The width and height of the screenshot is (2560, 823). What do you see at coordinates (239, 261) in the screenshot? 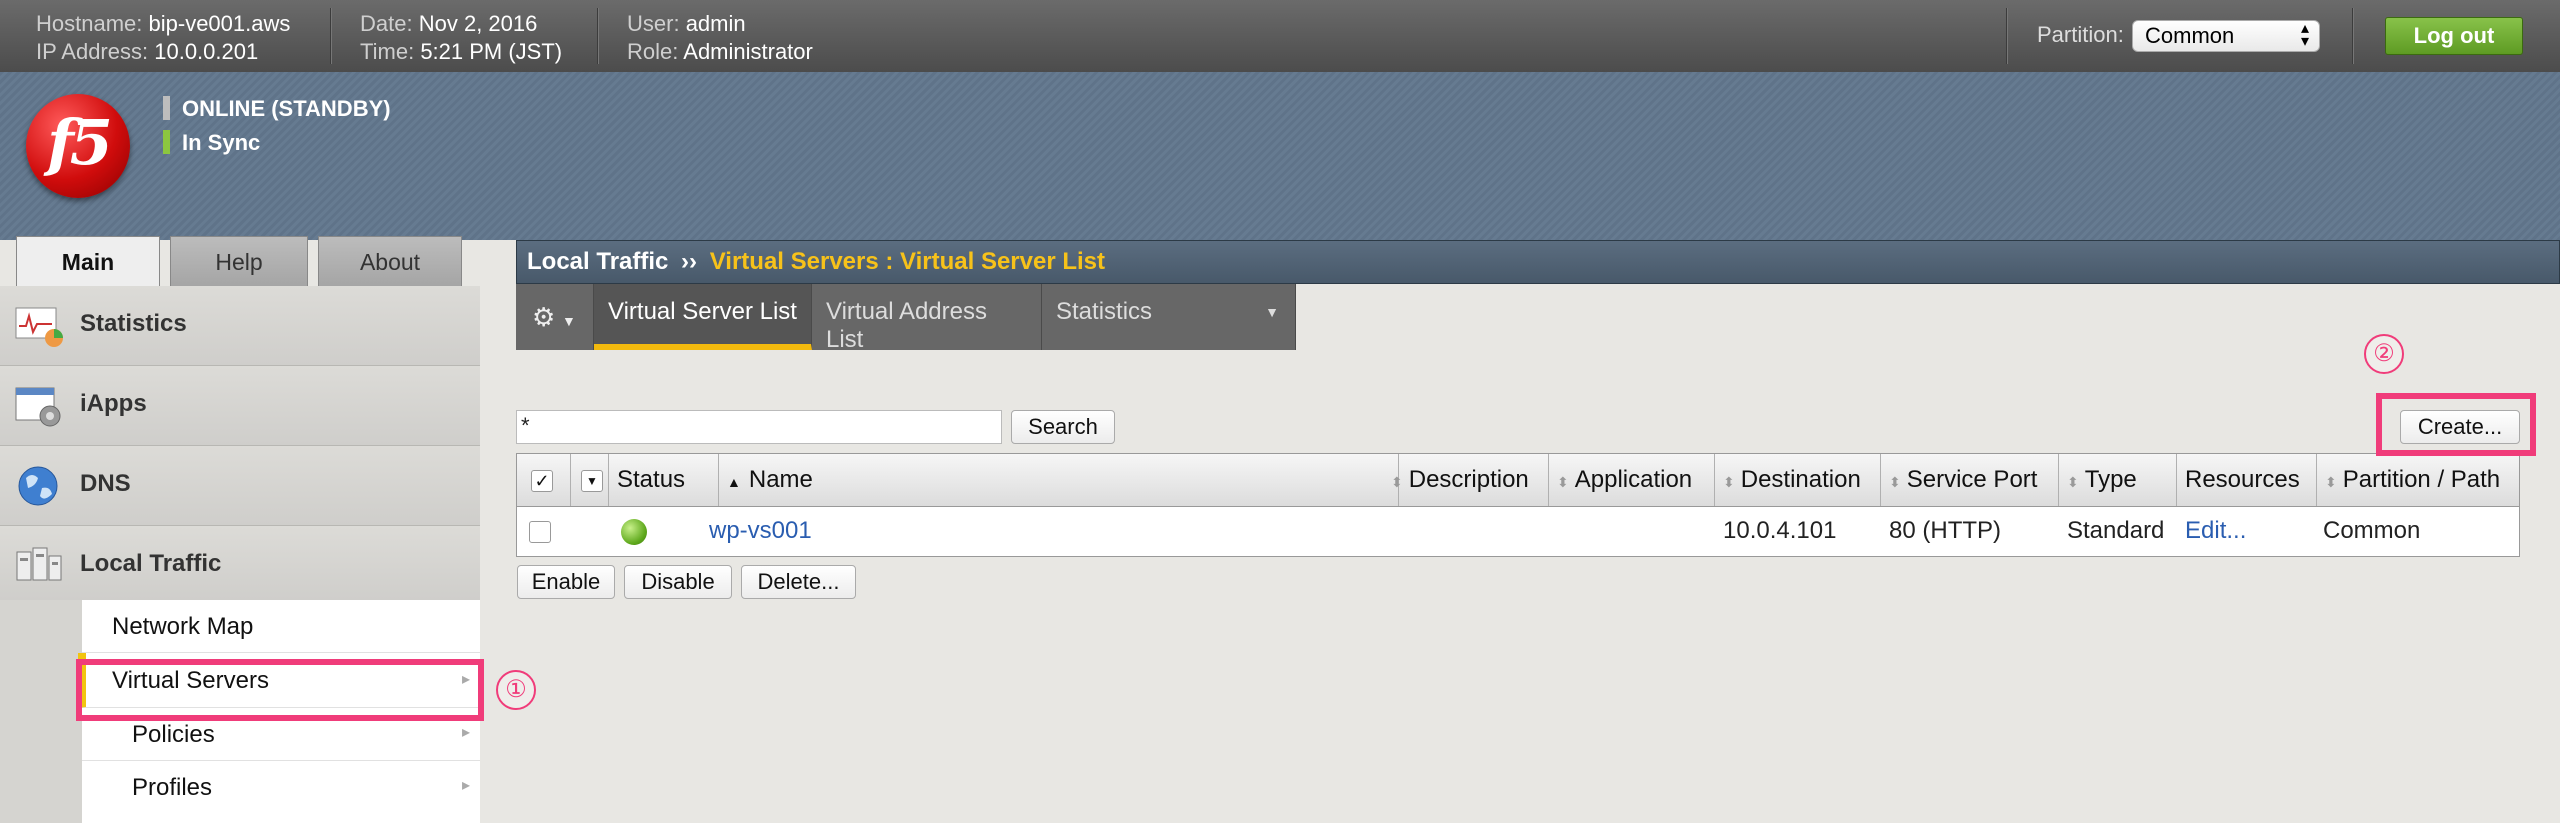
I see `tab-help: Help` at bounding box center [239, 261].